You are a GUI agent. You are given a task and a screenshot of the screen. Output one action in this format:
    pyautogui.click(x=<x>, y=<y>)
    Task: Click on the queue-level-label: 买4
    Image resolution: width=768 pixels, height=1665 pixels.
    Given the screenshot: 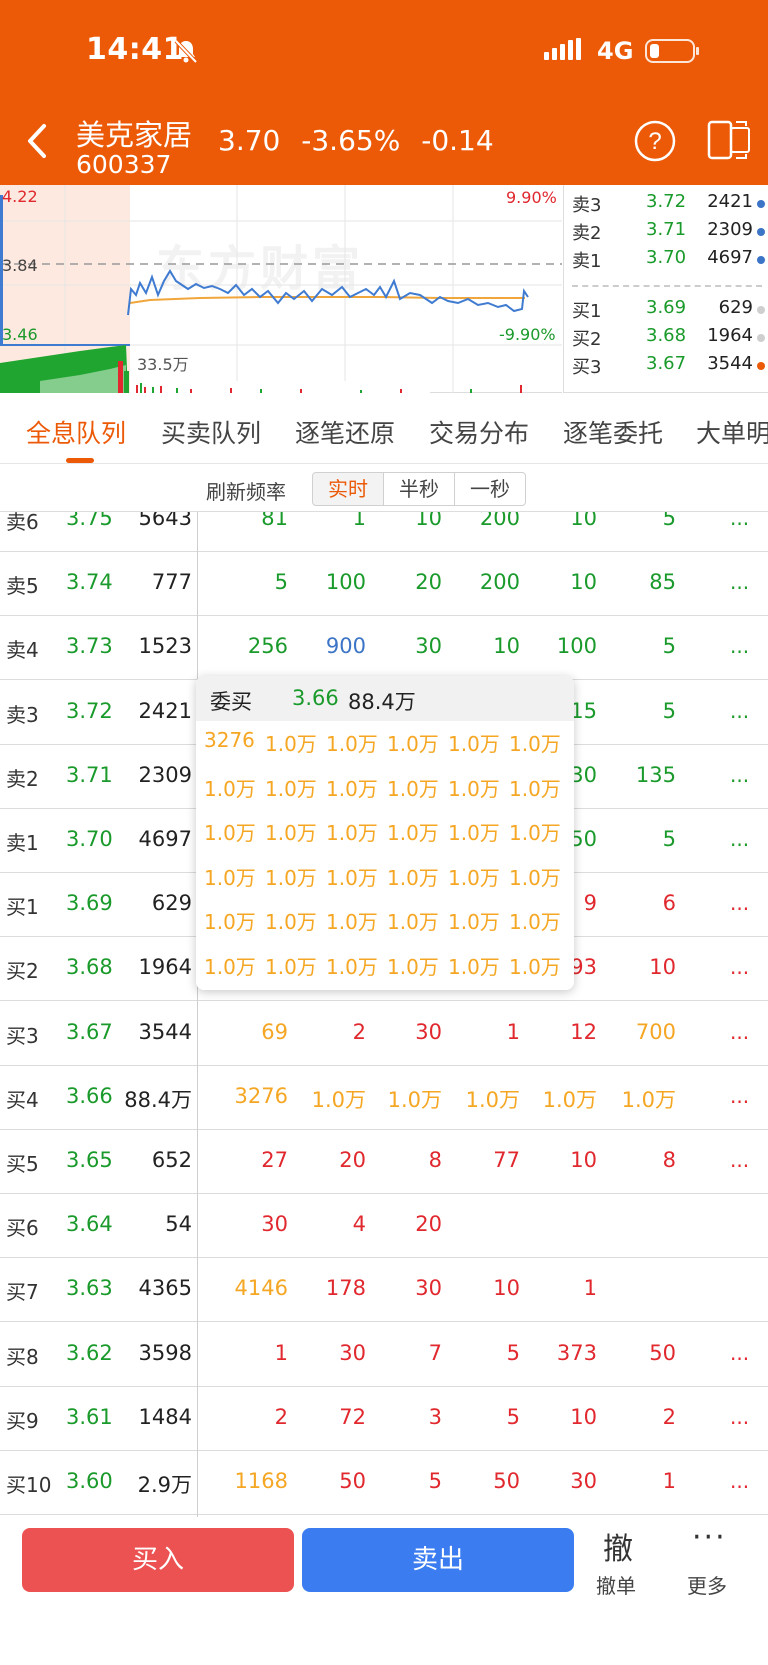 What is the action you would take?
    pyautogui.click(x=22, y=1099)
    